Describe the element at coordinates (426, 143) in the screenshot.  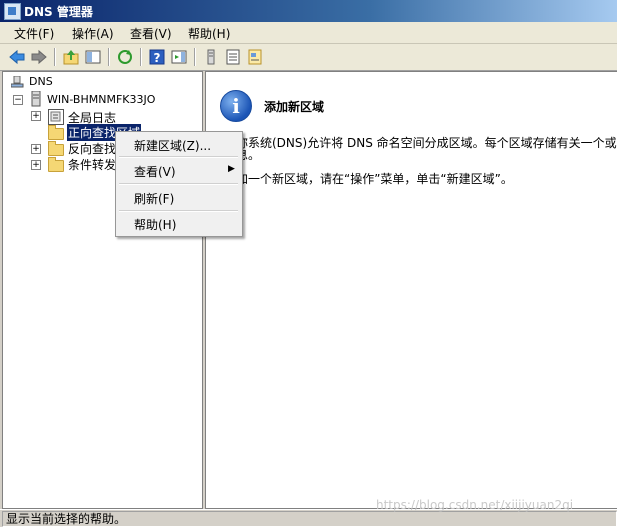
I see `content-line-1: 称系统(DNS)允许将 DNS 命名空间分成区域。每个区域存储有关一个或` at that location.